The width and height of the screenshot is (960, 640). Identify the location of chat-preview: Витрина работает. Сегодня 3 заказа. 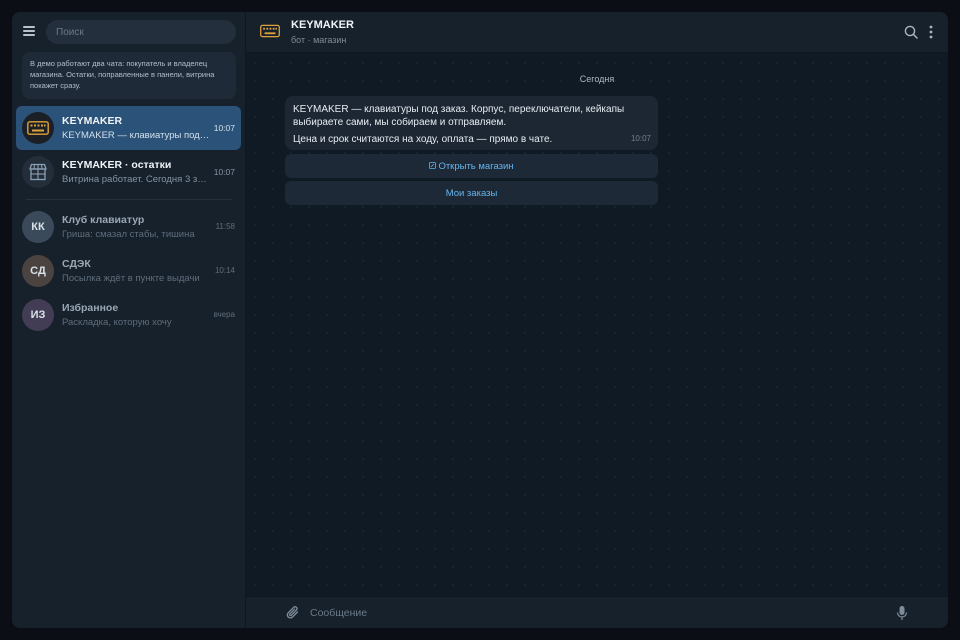
(136, 179).